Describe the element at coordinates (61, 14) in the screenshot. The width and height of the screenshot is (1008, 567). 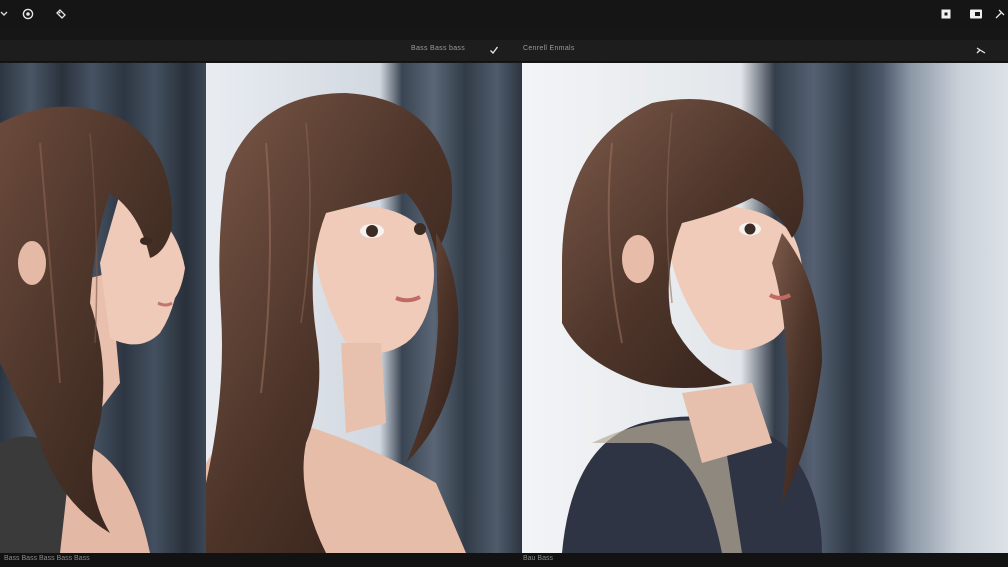
I see `tag-icon` at that location.